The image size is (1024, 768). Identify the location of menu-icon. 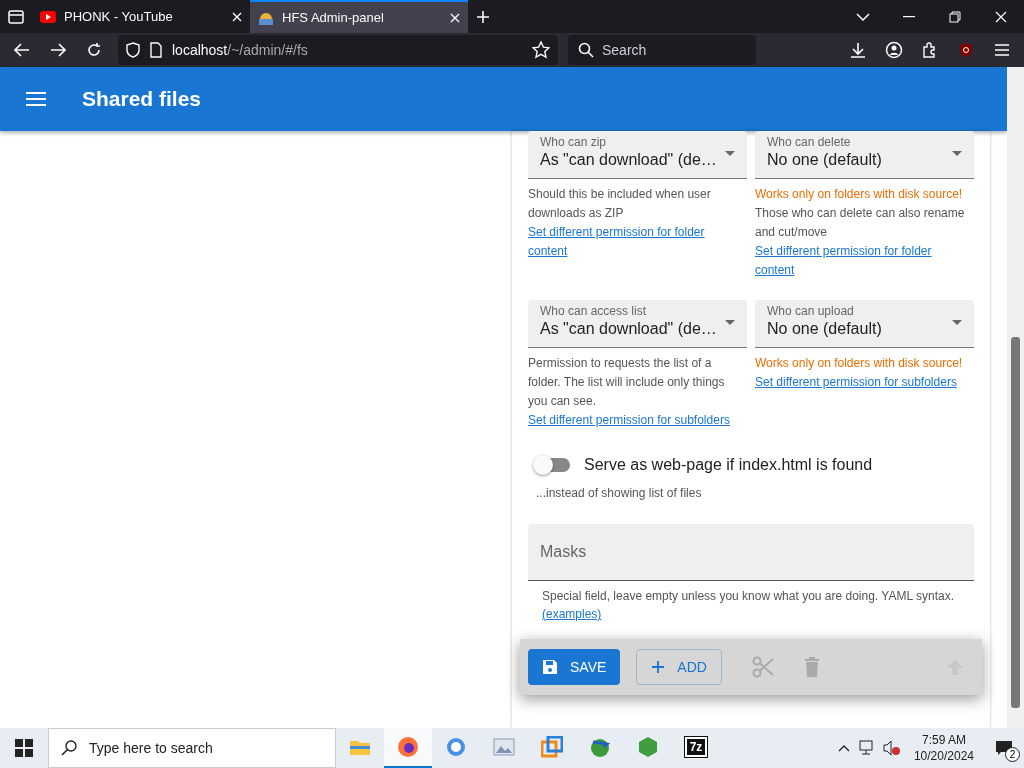
(36, 99).